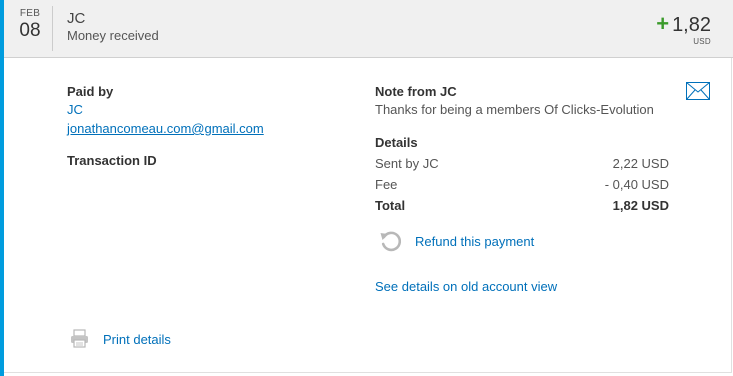 The height and width of the screenshot is (376, 733). Describe the element at coordinates (30, 13) in the screenshot. I see `date-month: FEB` at that location.